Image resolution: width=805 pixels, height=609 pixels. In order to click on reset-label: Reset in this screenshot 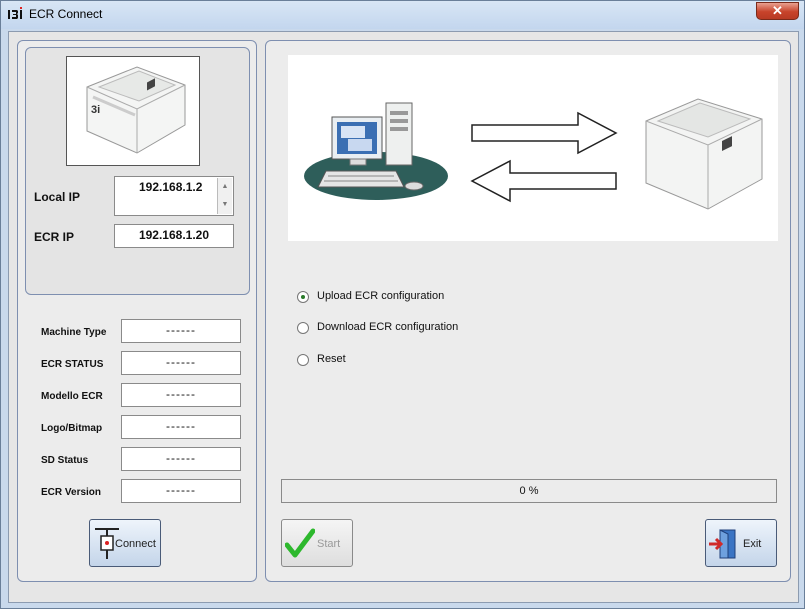, I will do `click(331, 359)`.